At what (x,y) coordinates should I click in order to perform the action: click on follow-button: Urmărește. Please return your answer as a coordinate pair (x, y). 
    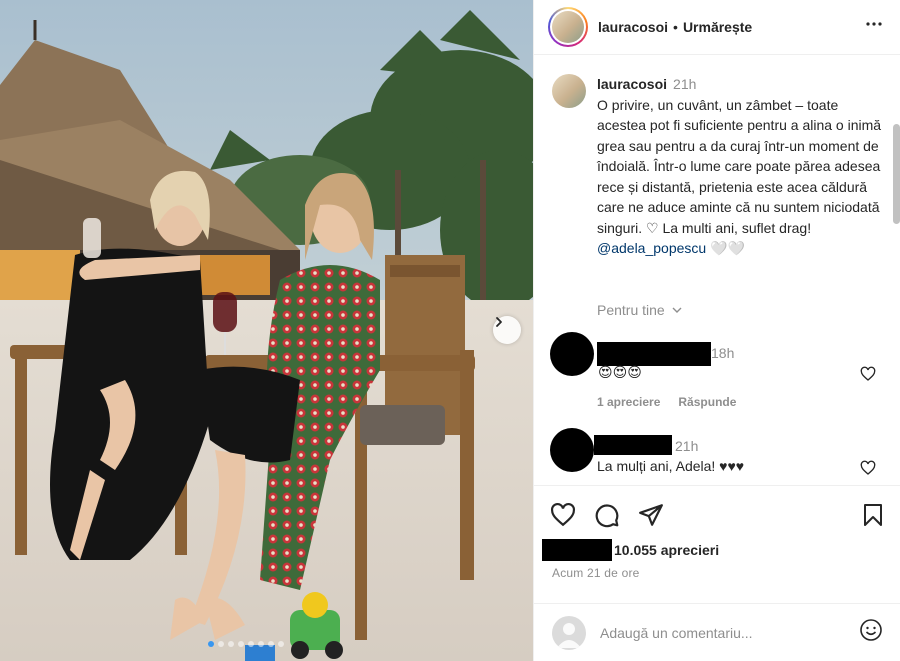
    Looking at the image, I should click on (717, 27).